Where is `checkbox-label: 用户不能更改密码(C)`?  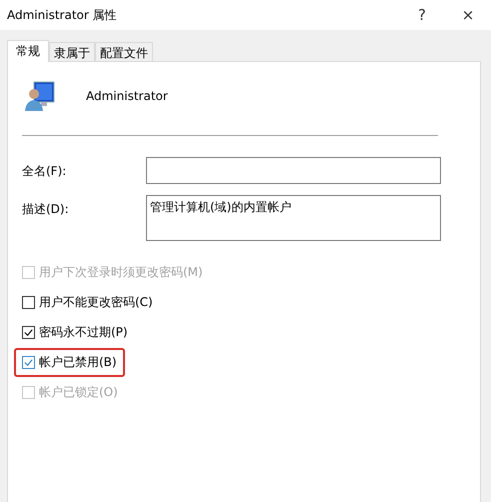 checkbox-label: 用户不能更改密码(C) is located at coordinates (96, 302).